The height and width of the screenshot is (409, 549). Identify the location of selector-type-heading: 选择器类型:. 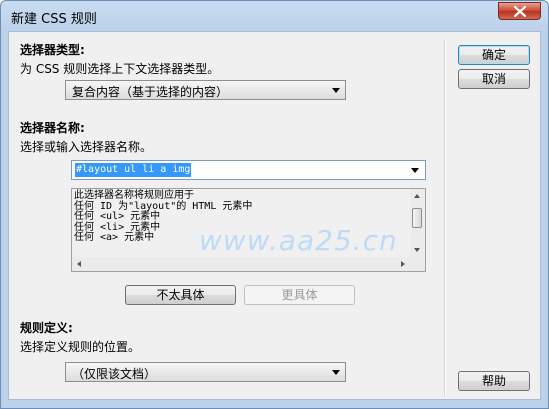
(52, 50).